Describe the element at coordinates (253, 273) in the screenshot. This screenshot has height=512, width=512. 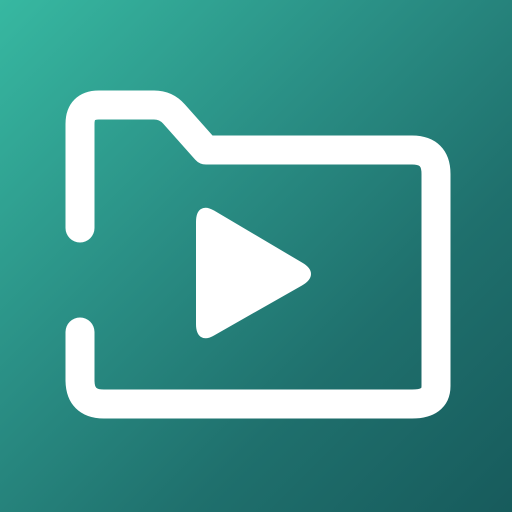
I see `play-icon` at that location.